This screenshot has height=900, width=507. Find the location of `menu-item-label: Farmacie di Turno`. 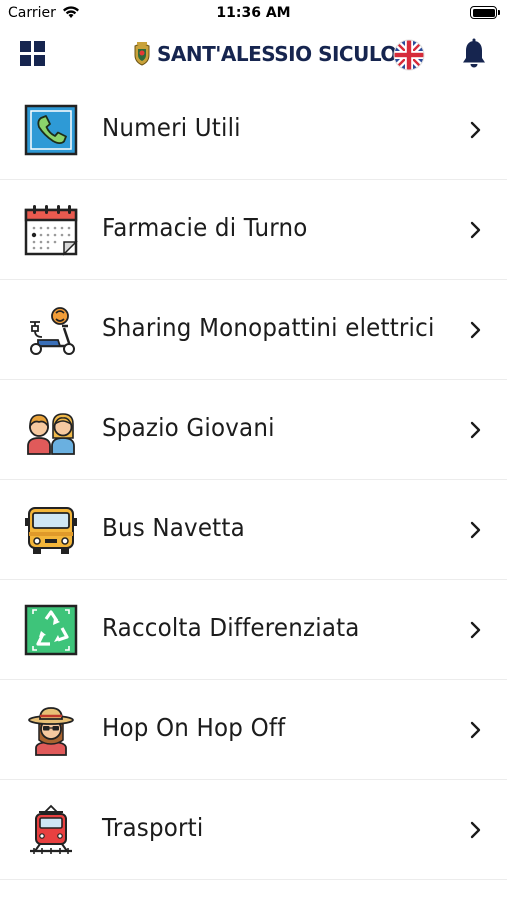

menu-item-label: Farmacie di Turno is located at coordinates (205, 227).